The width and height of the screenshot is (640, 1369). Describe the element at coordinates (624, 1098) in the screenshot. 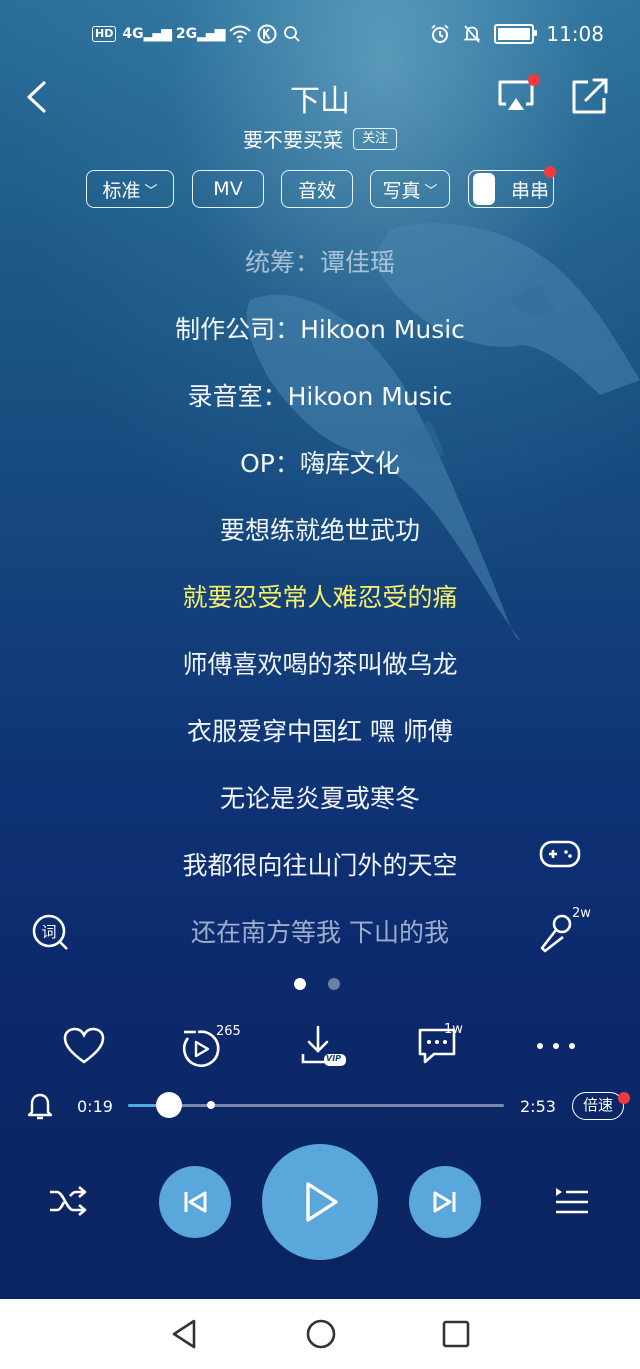

I see `speed-badge` at that location.